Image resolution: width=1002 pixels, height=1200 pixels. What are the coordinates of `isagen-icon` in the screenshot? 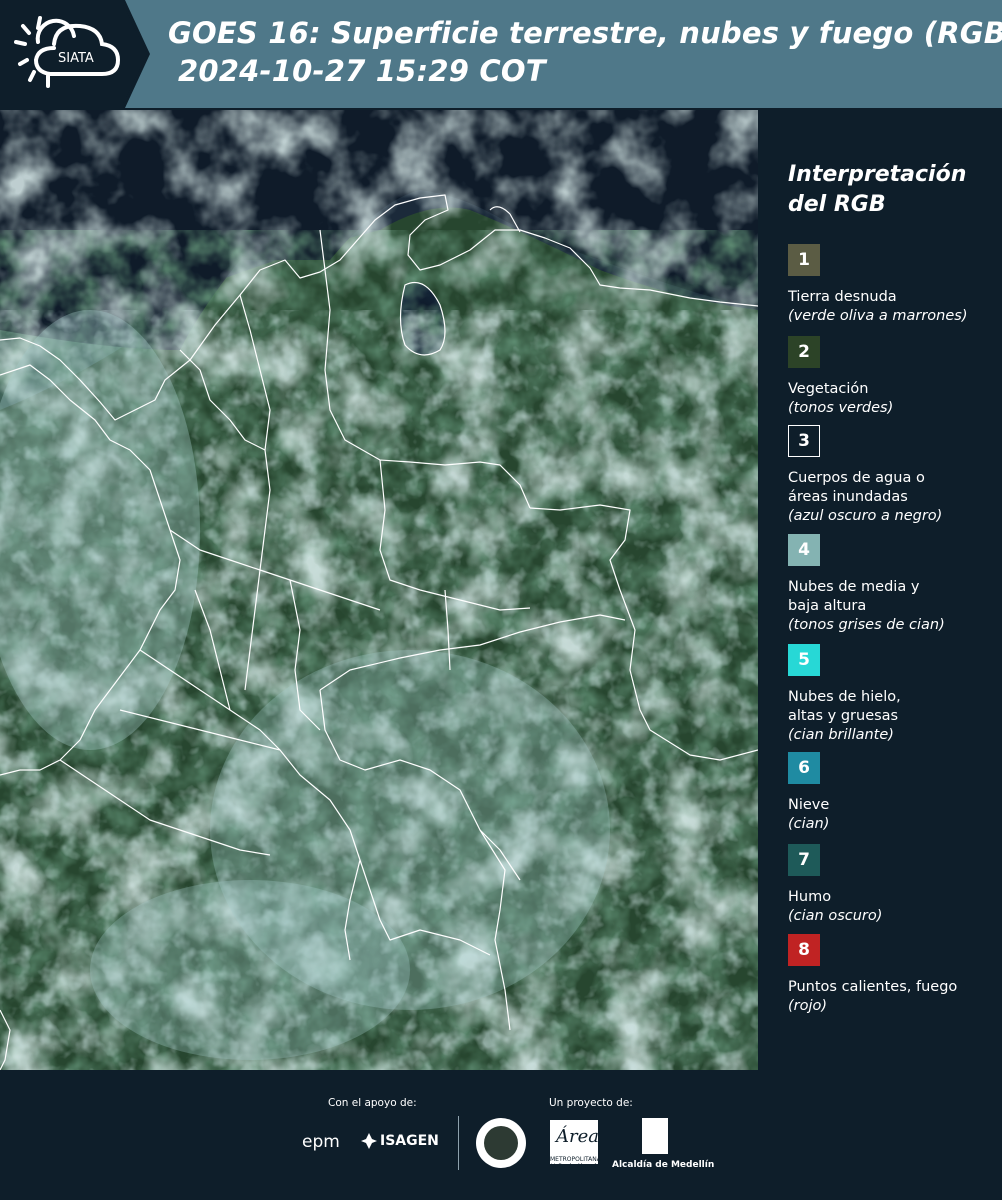 It's located at (369, 1141).